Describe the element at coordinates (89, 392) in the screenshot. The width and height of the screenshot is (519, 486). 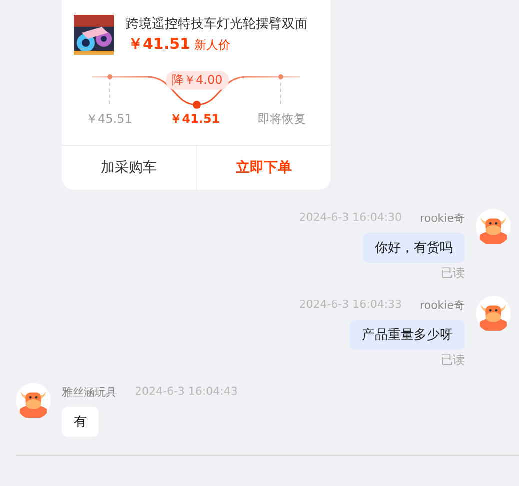
I see `sender-name: 雅丝涵玩具` at that location.